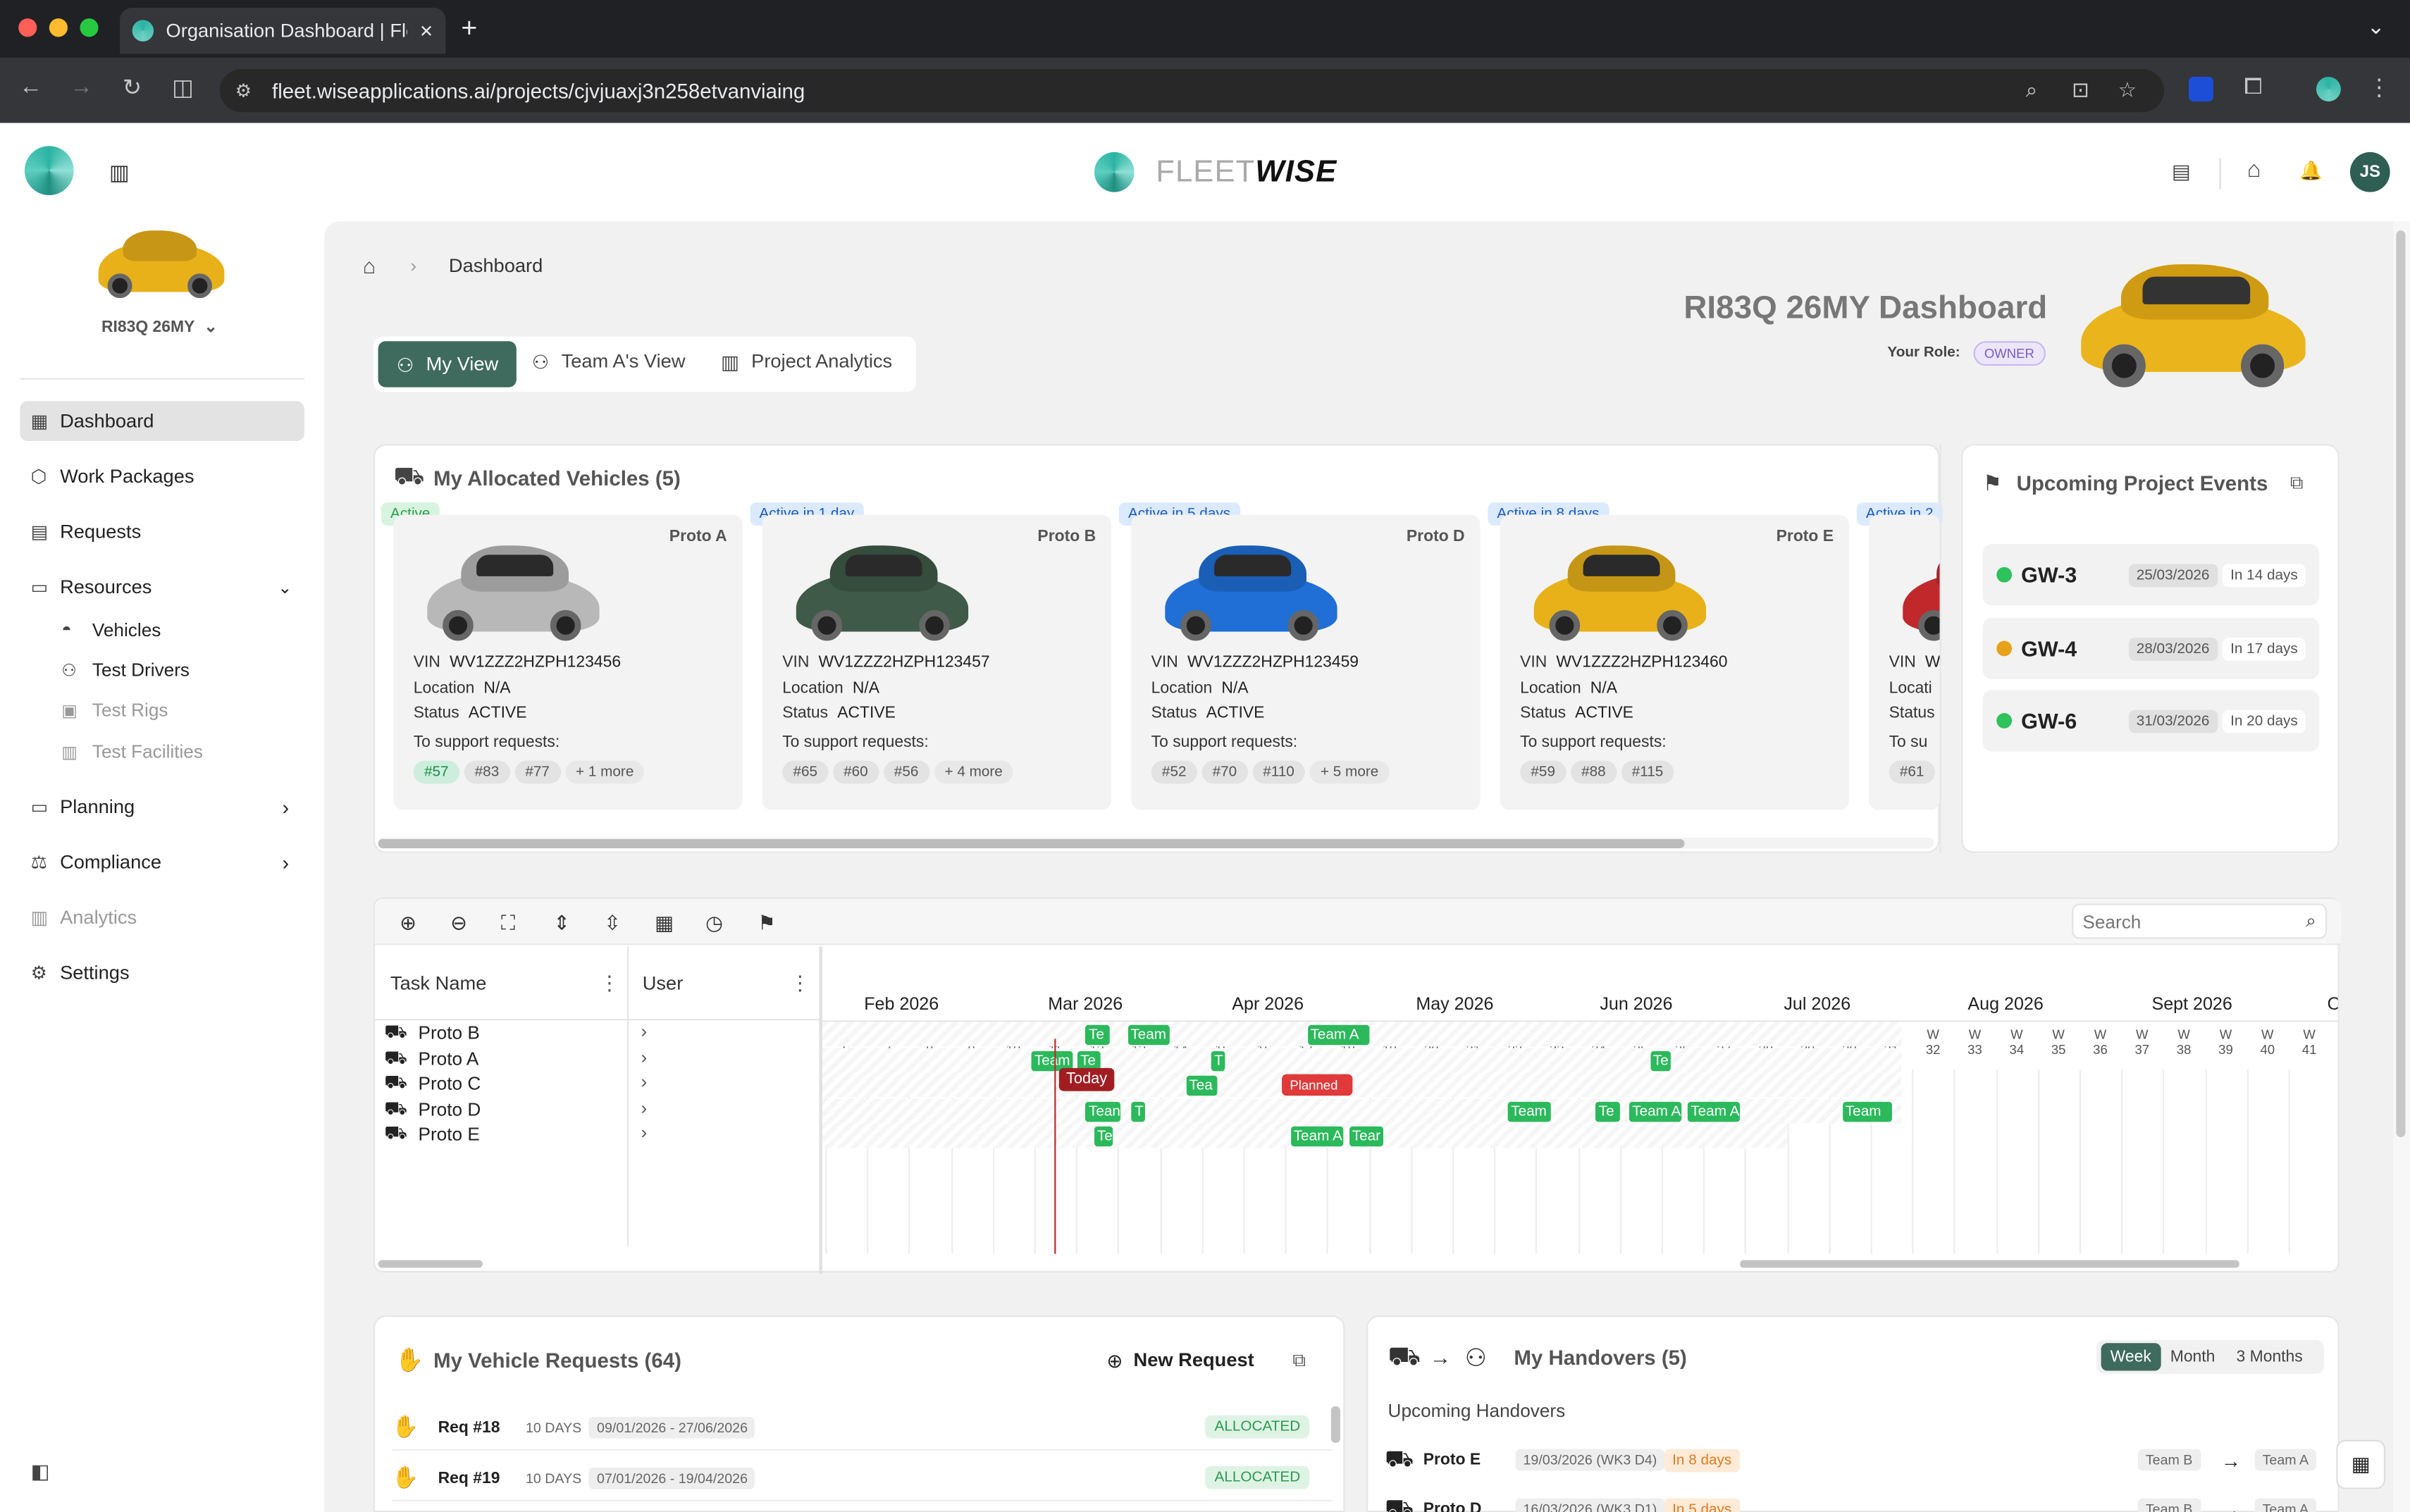  What do you see at coordinates (1335, 1425) in the screenshot?
I see `requests-scrollbar` at bounding box center [1335, 1425].